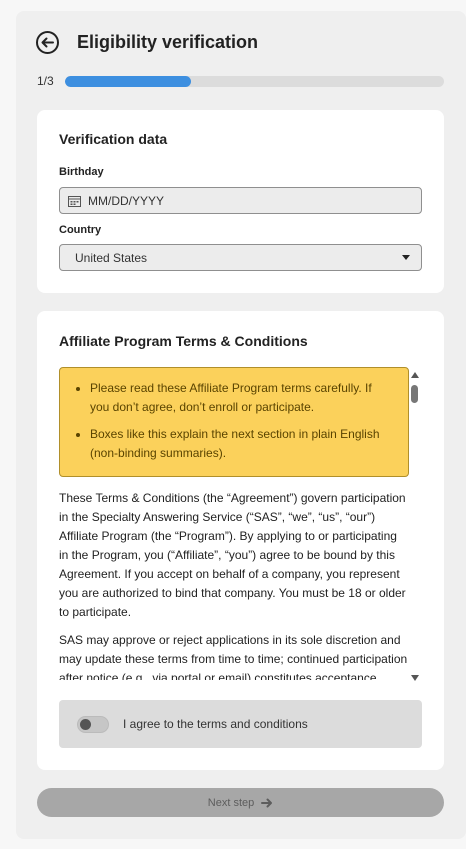  What do you see at coordinates (415, 524) in the screenshot?
I see `terms-scrollbar` at bounding box center [415, 524].